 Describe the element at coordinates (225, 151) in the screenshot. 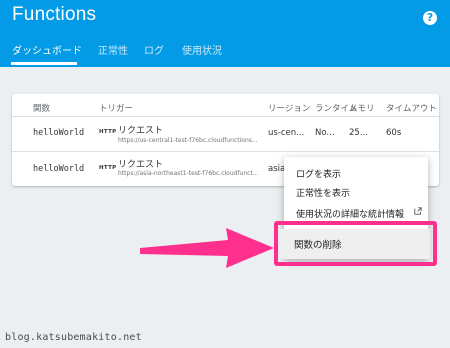

I see `row-divider` at that location.